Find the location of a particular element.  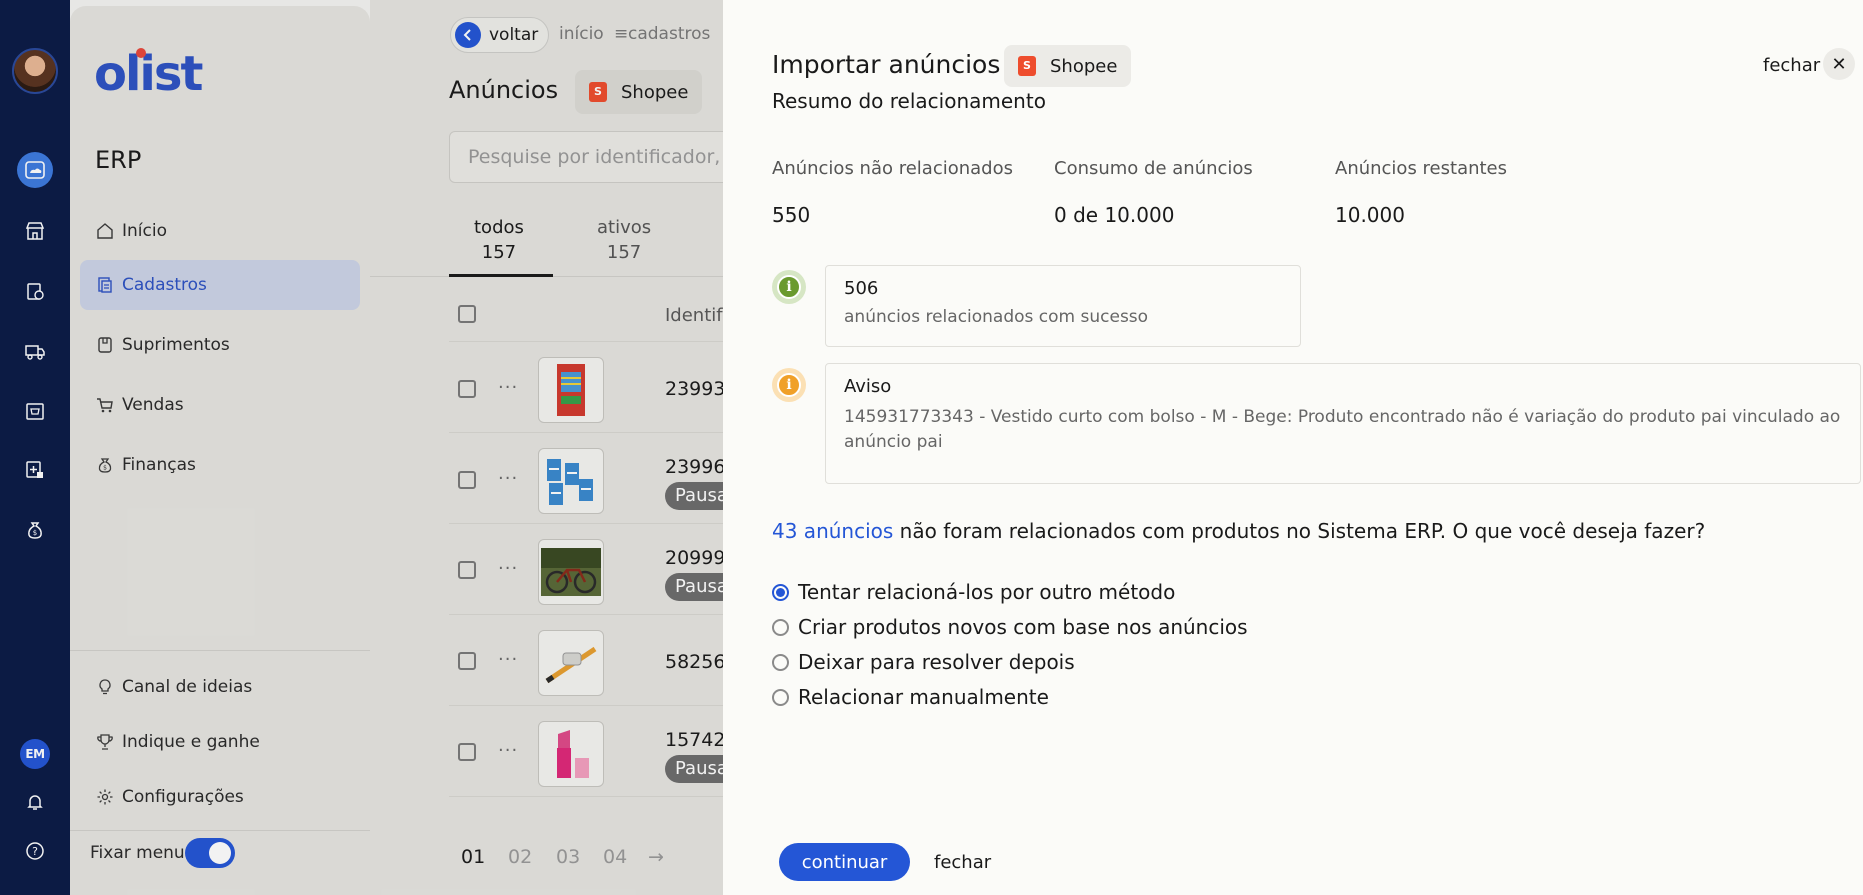

marketplace-label: Shopee is located at coordinates (1084, 66).